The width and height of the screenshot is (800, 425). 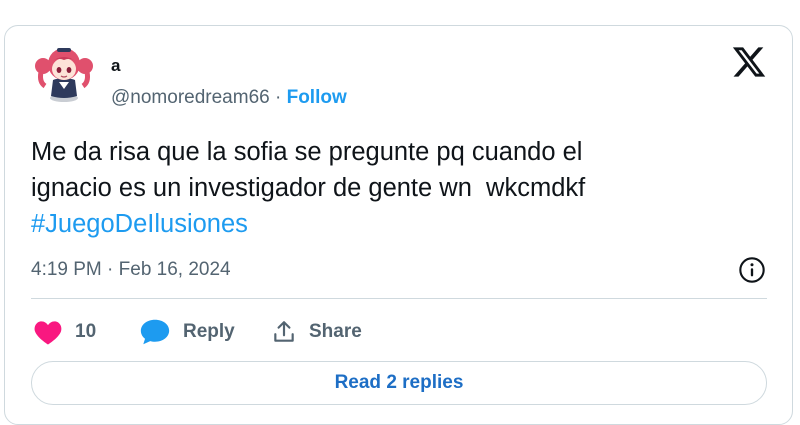 I want to click on reply-button: Reply, so click(x=187, y=332).